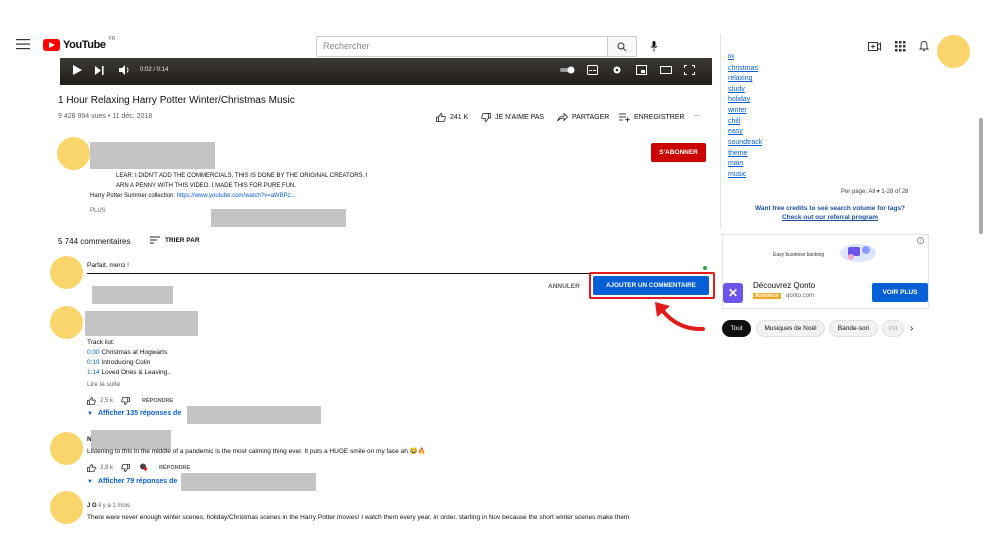 The image size is (1000, 560). I want to click on comment-like-count: 3,9 k, so click(107, 467).